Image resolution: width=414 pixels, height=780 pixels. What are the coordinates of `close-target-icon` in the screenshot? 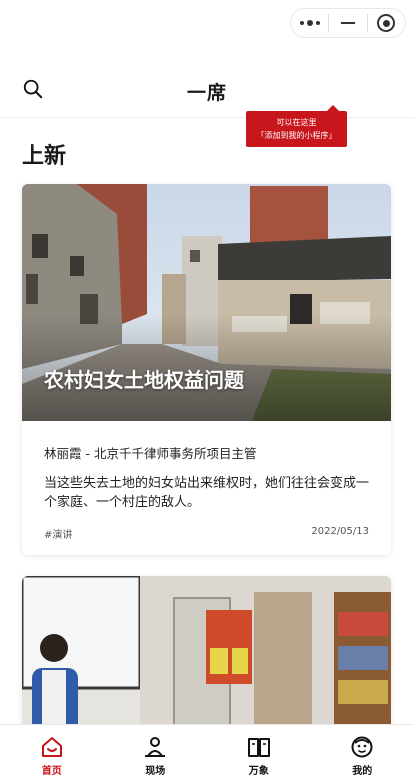 It's located at (386, 23).